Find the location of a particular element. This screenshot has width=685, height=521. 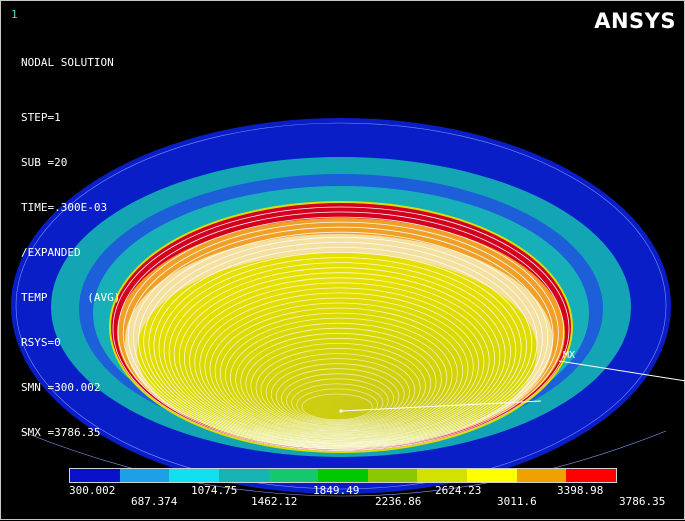

legend-label: 1849.49 is located at coordinates (336, 490).